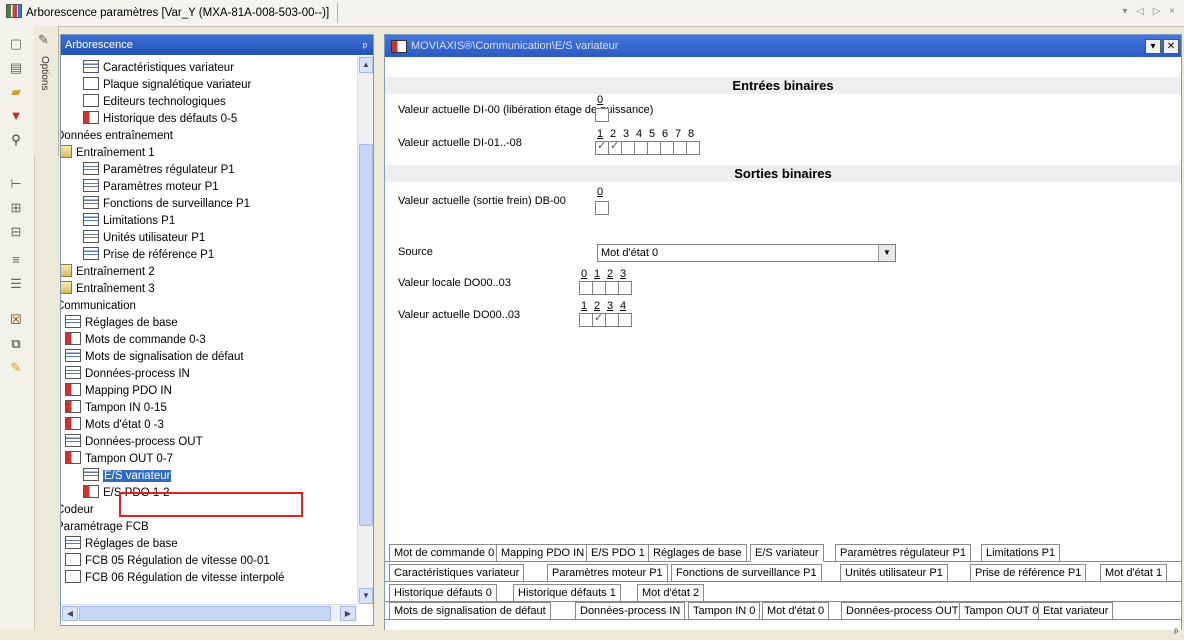 The image size is (1184, 640). What do you see at coordinates (16, 68) in the screenshot?
I see `save-icon: ▤` at bounding box center [16, 68].